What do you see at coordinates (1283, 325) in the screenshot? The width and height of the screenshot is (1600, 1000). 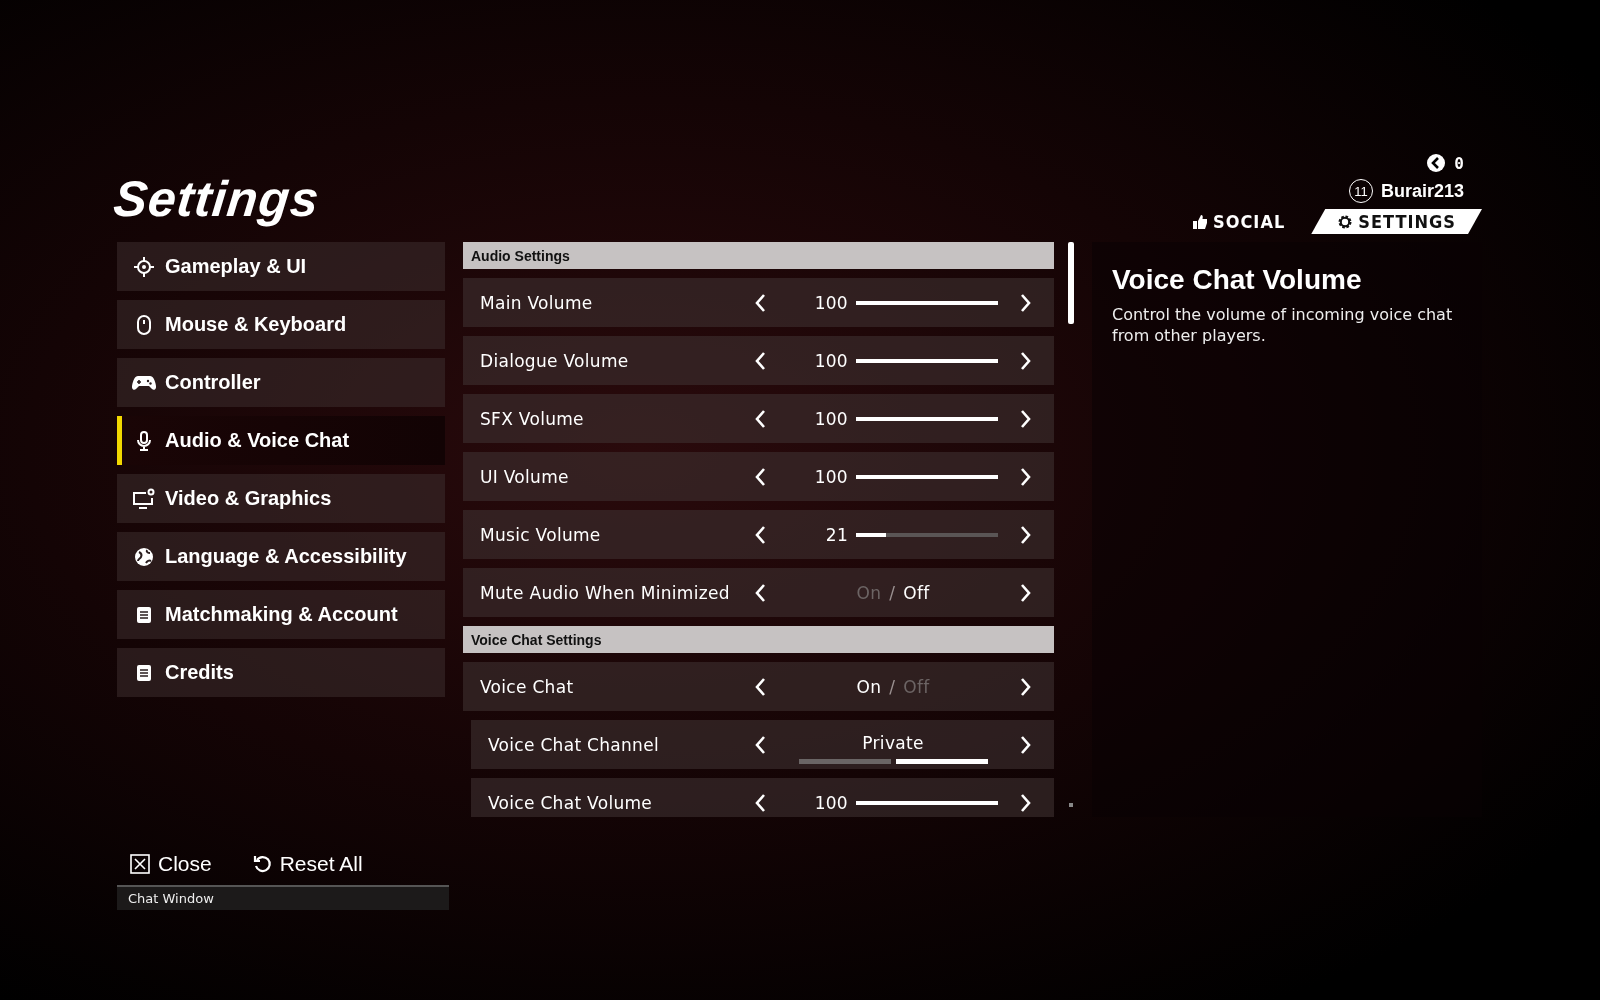 I see `description-text: Control the volume of incoming voice chat from other players.` at bounding box center [1283, 325].